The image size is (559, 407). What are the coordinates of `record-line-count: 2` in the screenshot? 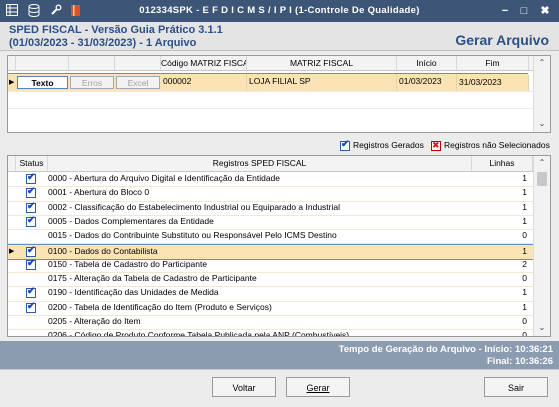 It's located at (524, 263).